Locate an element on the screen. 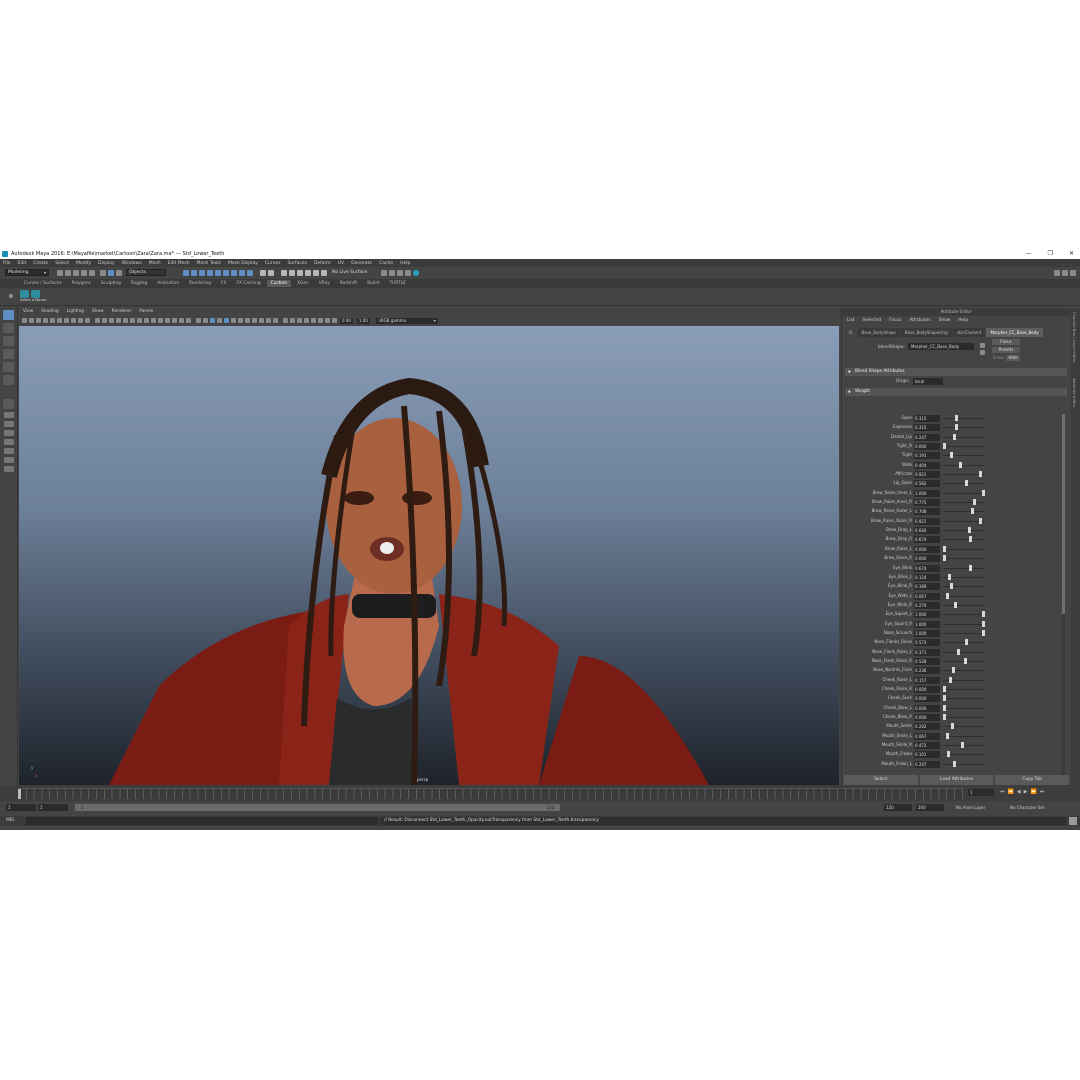 This screenshot has height=1080, width=1080. menu-edit-mesh: Edit Mesh is located at coordinates (179, 263).